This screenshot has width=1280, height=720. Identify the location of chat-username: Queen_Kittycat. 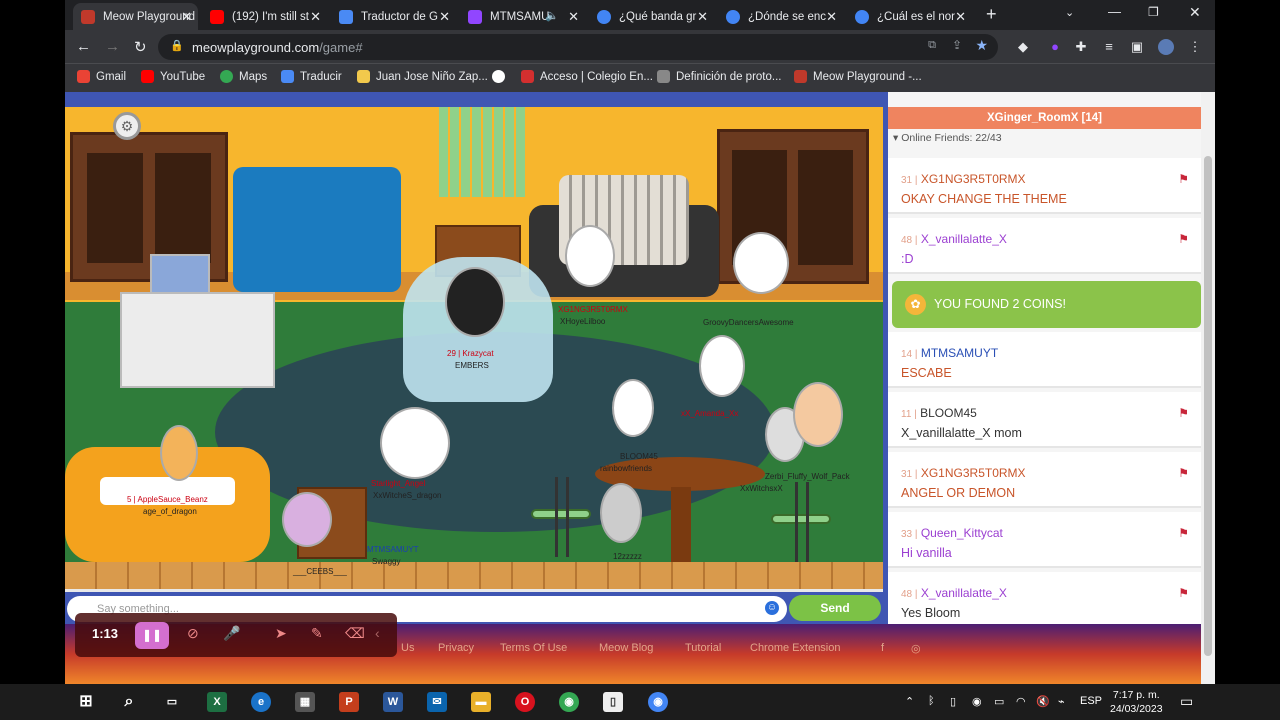
(962, 533).